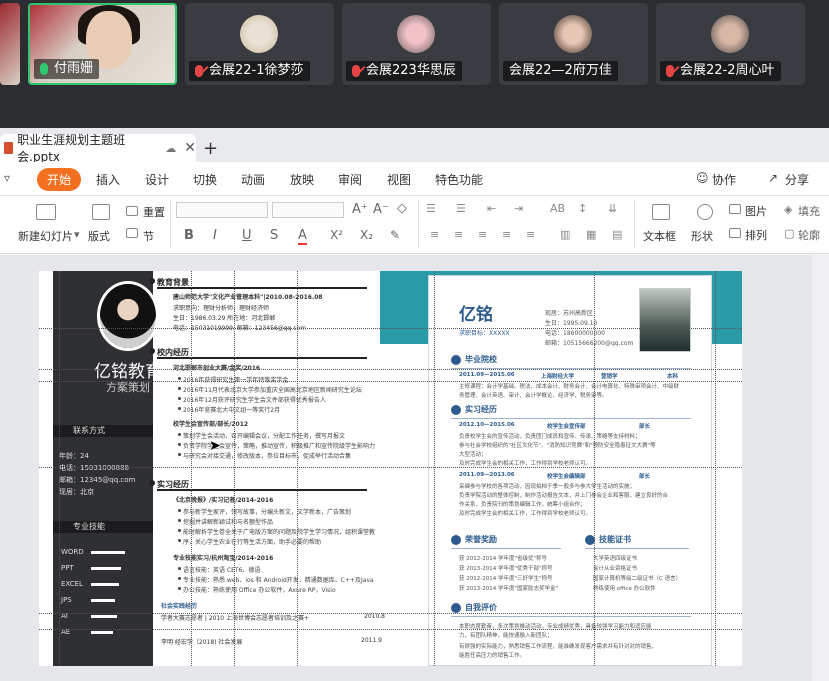 The height and width of the screenshot is (681, 829). I want to click on video-tile-active: 付雨姗, so click(102, 44).